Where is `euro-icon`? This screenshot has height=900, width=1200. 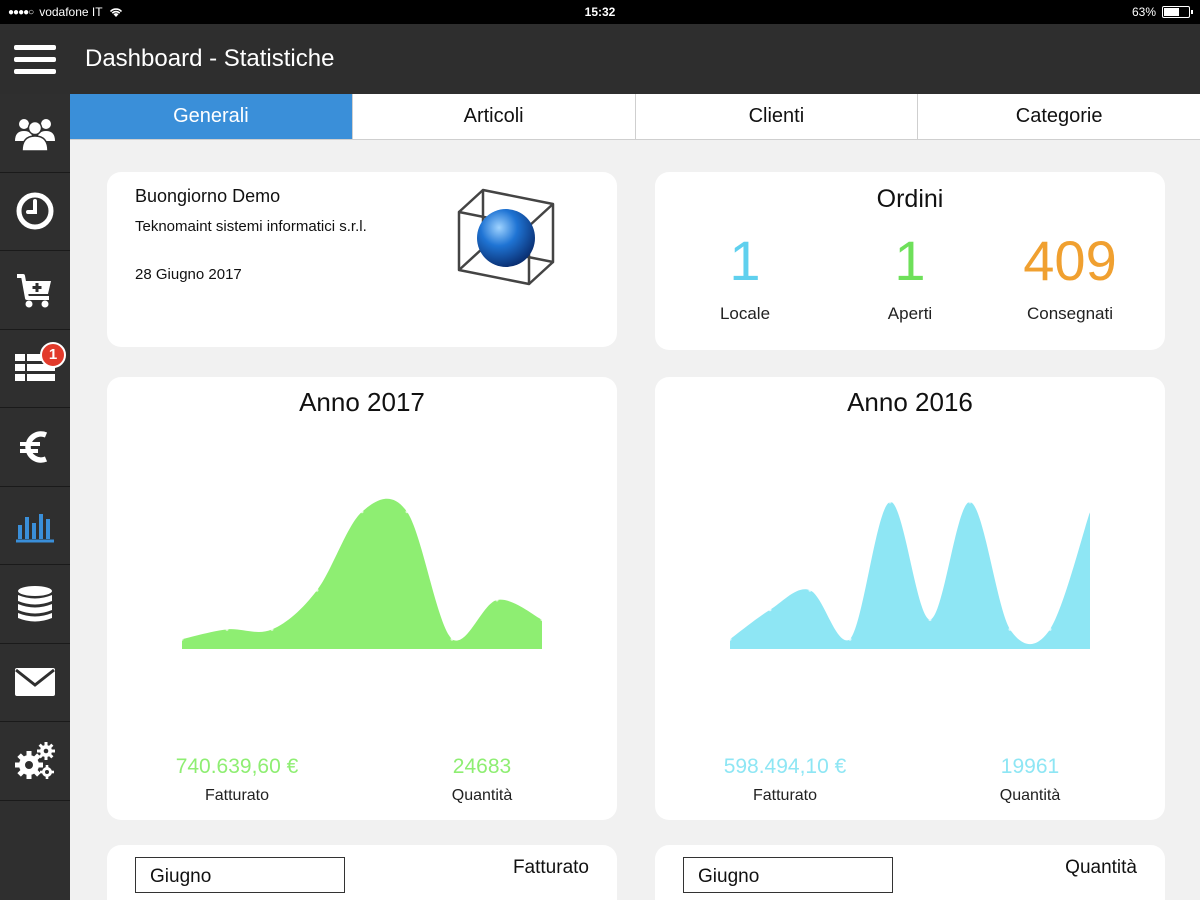 euro-icon is located at coordinates (34, 447).